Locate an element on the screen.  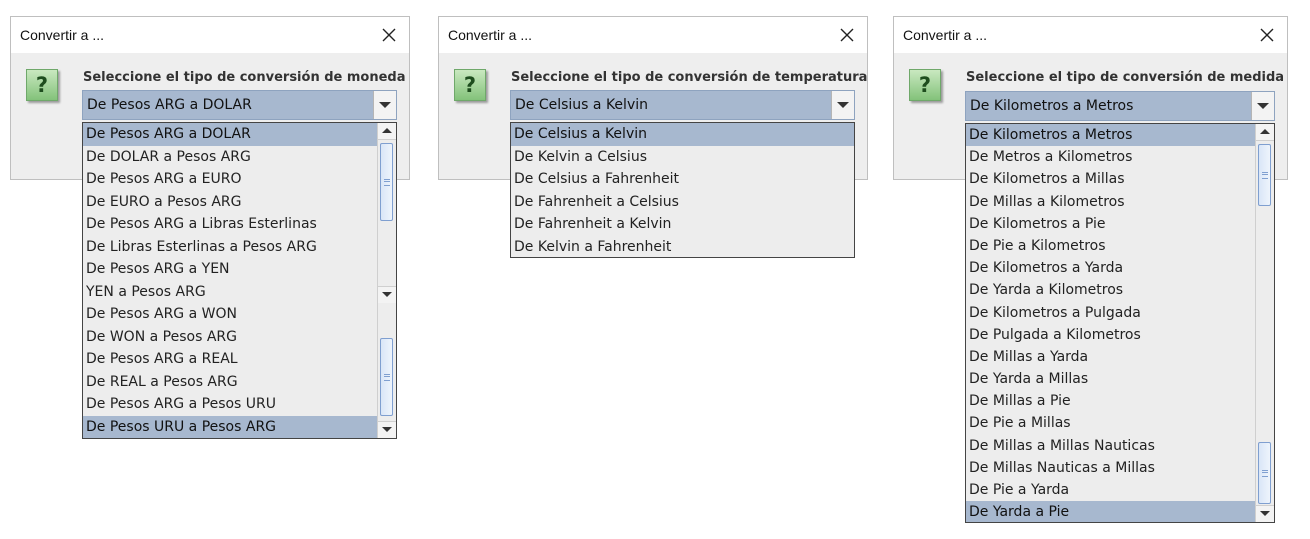
list-item: De REAL a Pesos ARG is located at coordinates (239, 382).